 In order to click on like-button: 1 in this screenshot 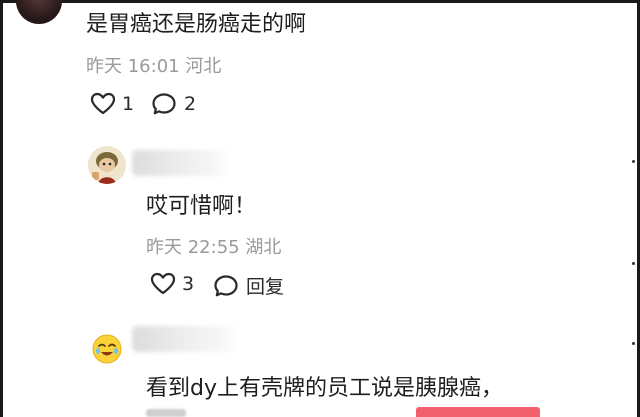, I will do `click(112, 104)`.